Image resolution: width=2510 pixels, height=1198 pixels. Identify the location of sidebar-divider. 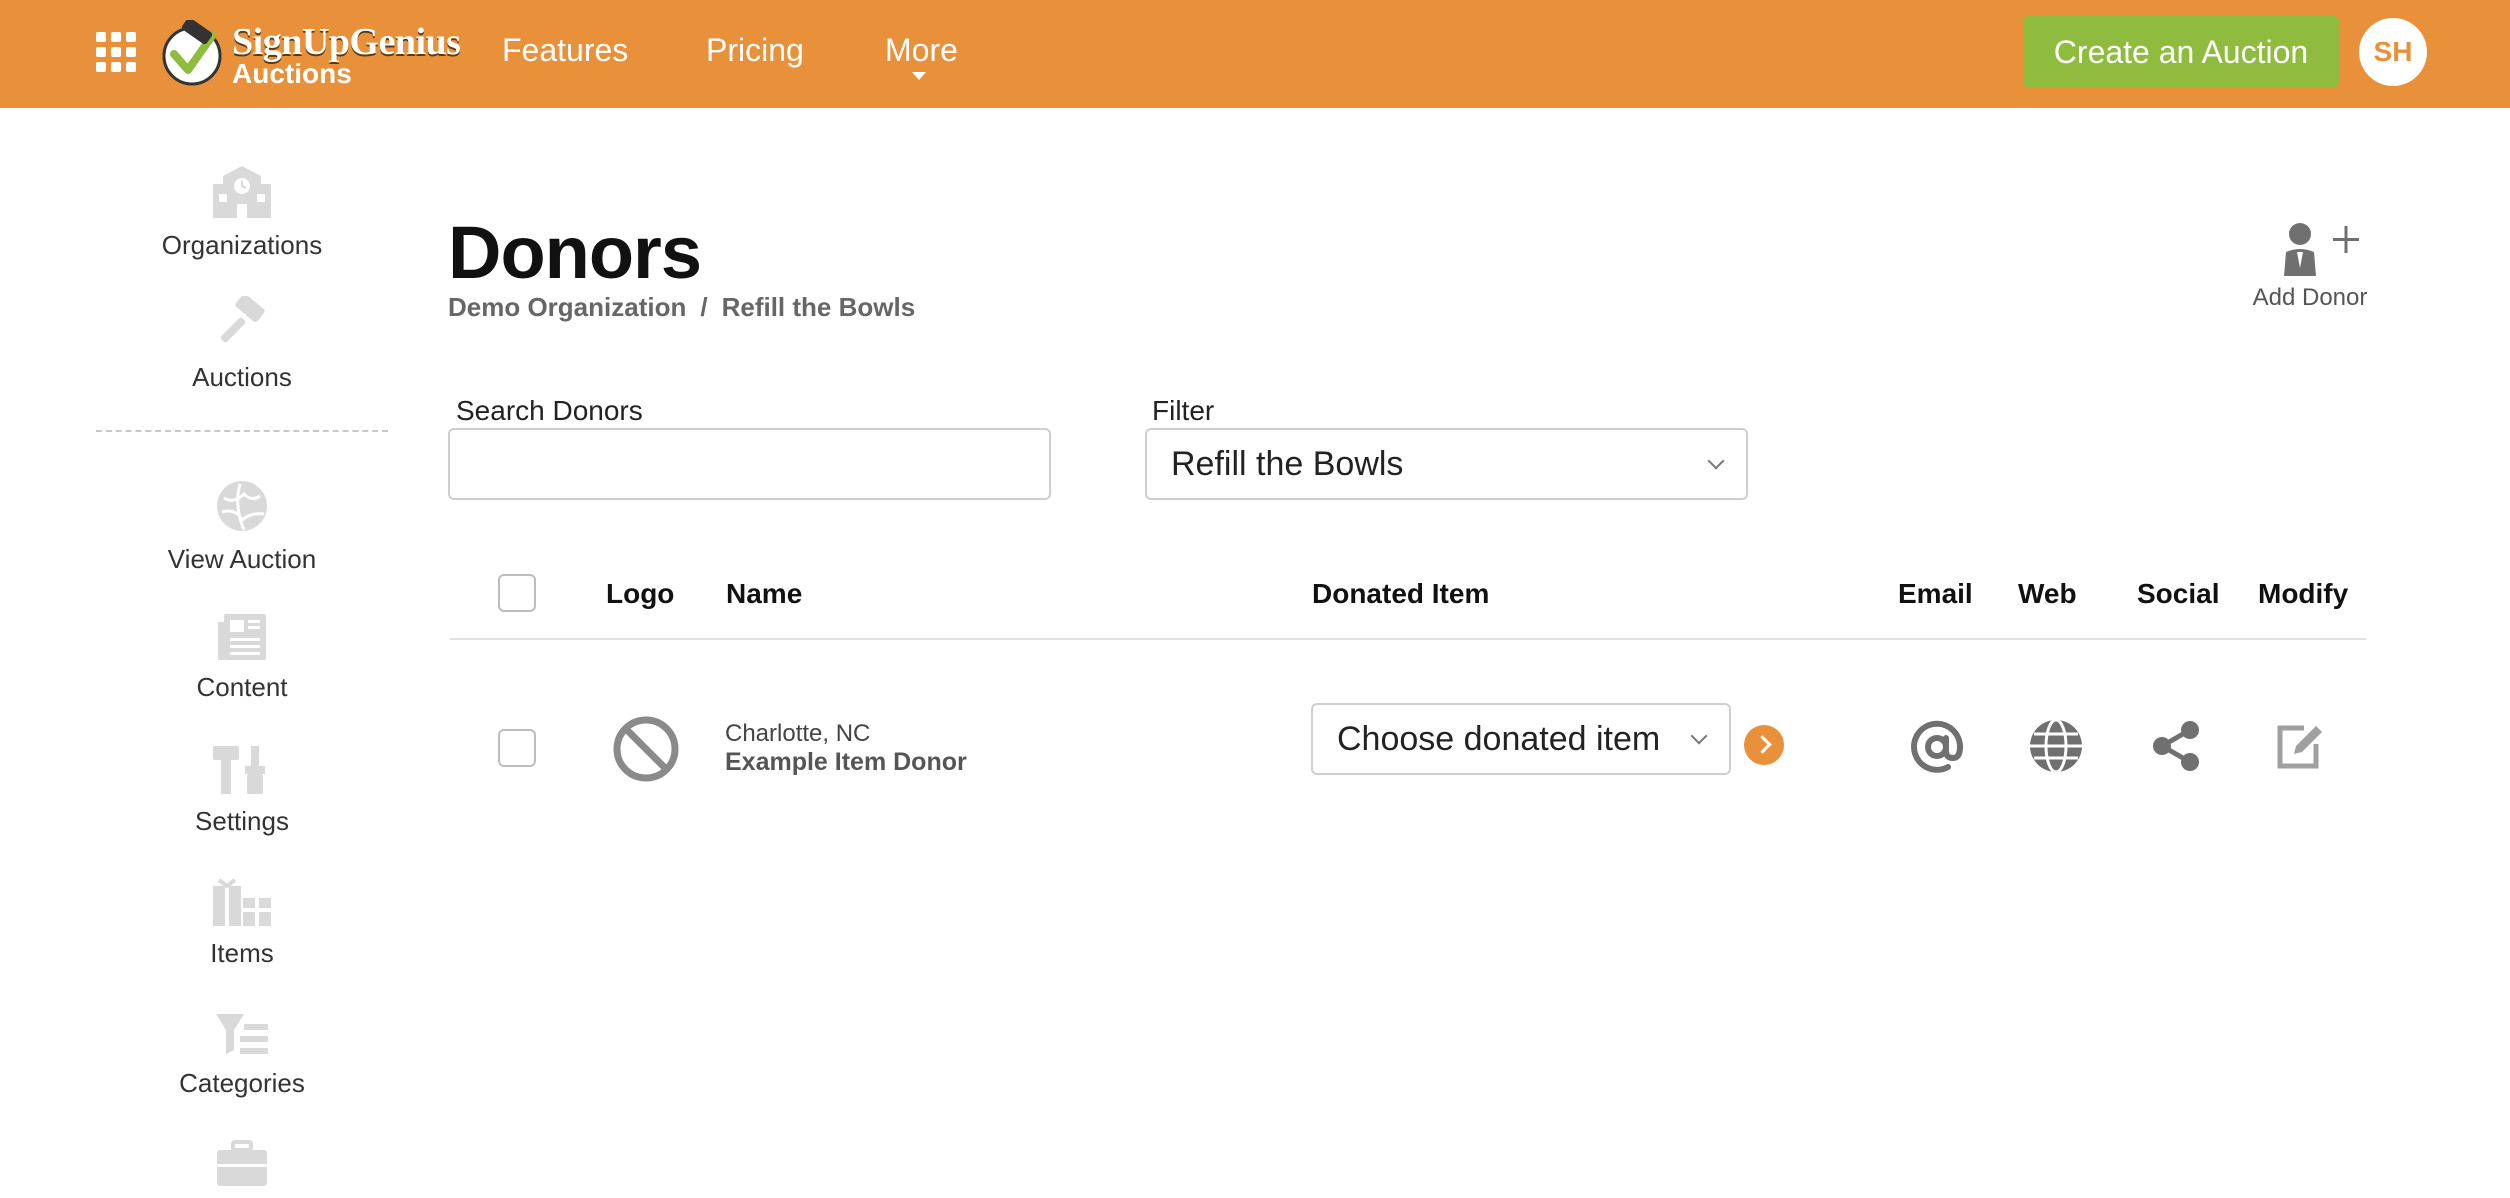
(242, 431).